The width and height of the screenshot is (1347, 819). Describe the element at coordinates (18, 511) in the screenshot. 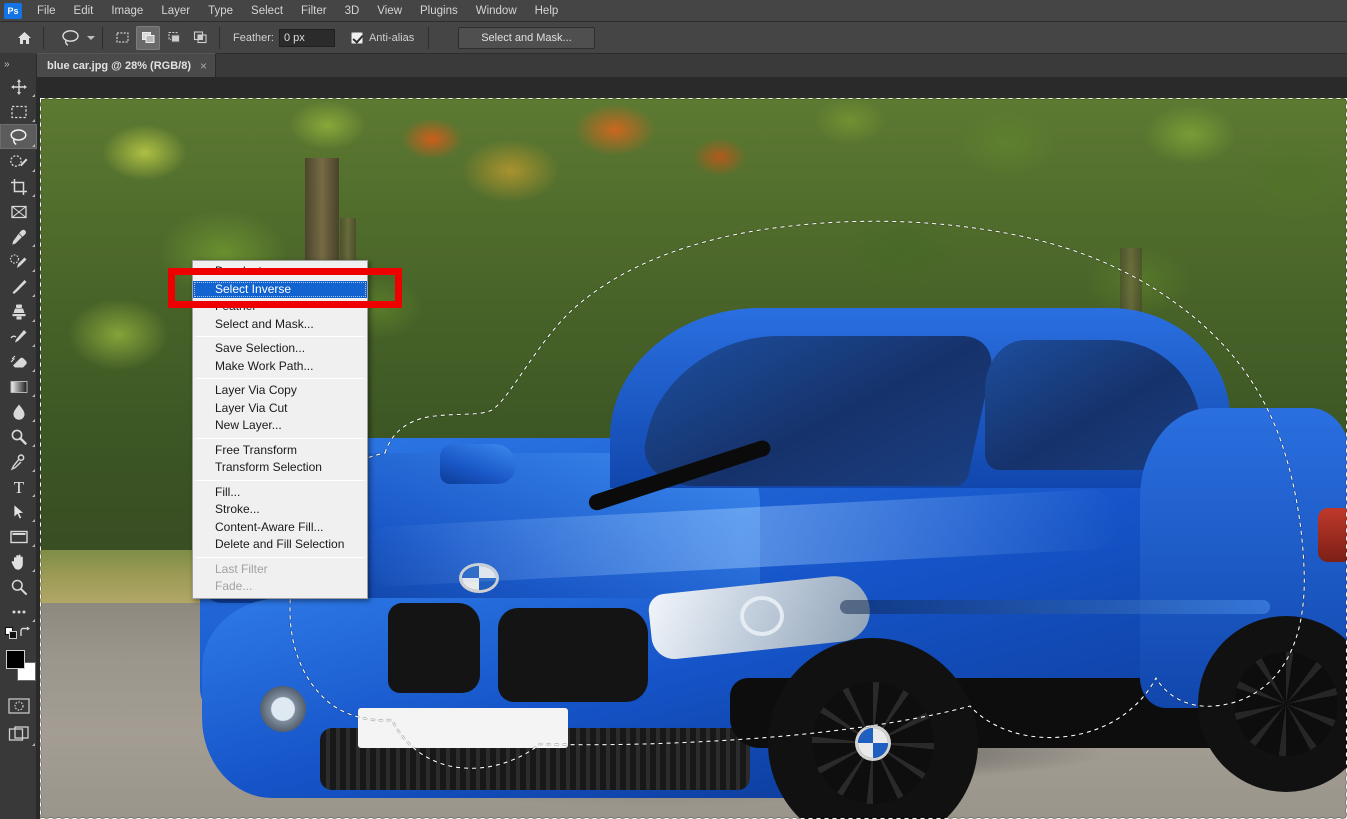

I see `path-selection-tool` at that location.